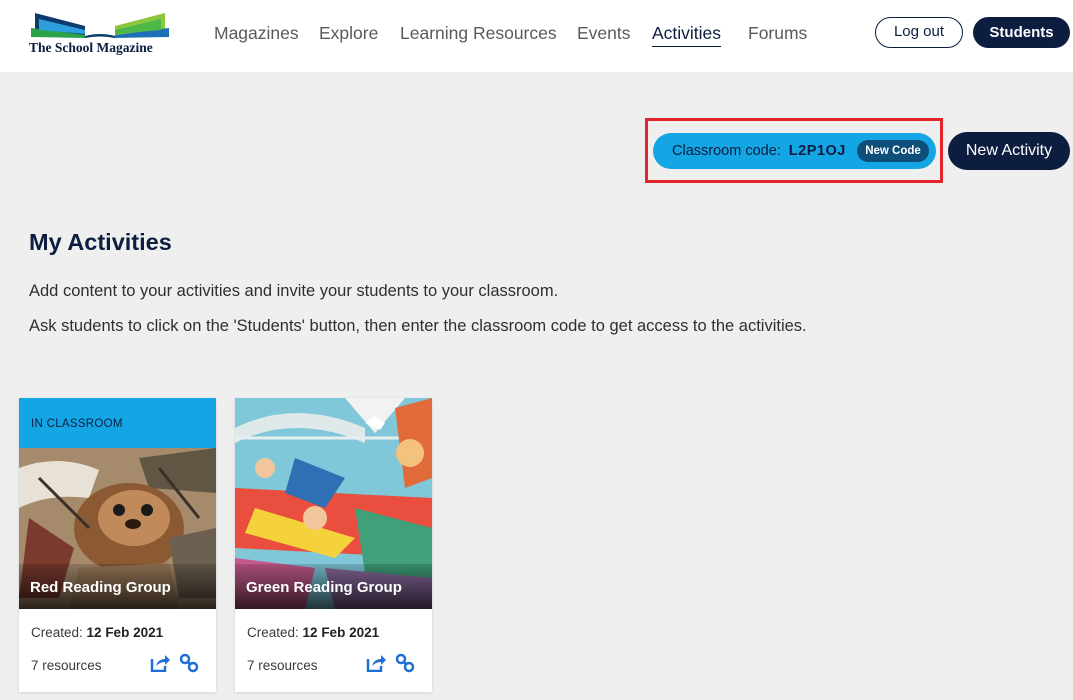  I want to click on classroom-code-value: L2P1OJ, so click(817, 151).